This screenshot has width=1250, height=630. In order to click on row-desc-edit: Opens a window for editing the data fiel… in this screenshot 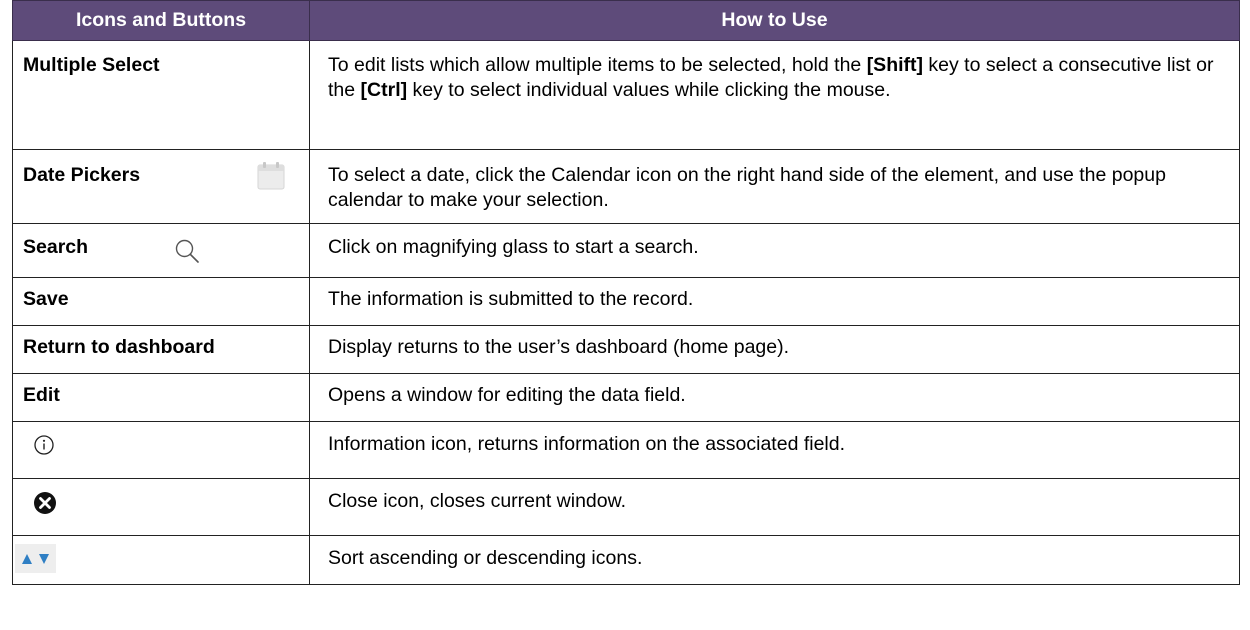, I will do `click(774, 397)`.